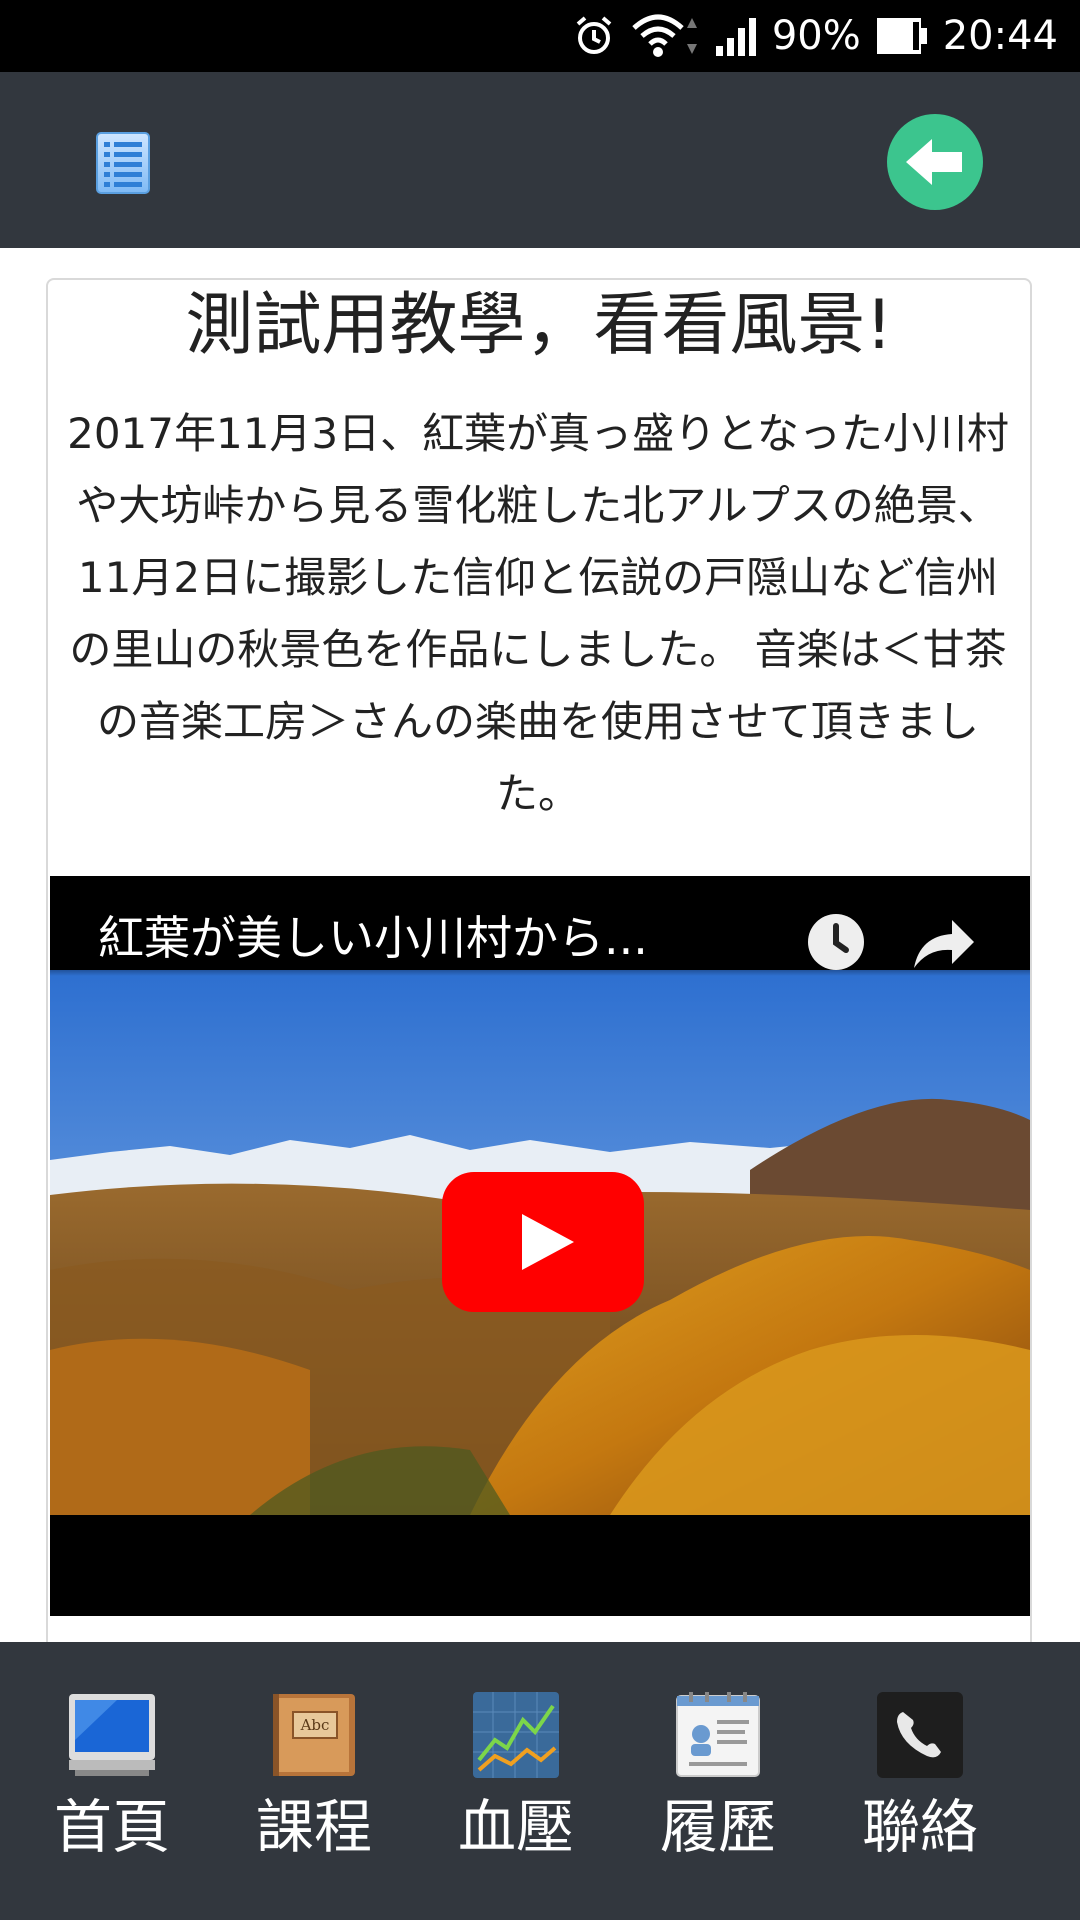  What do you see at coordinates (718, 1790) in the screenshot?
I see `nav-resume: 履歷` at bounding box center [718, 1790].